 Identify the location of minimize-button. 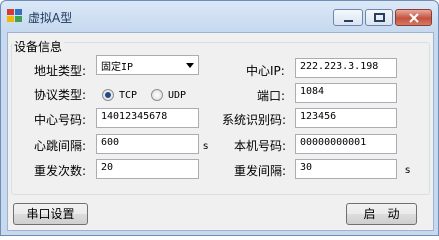
(348, 17).